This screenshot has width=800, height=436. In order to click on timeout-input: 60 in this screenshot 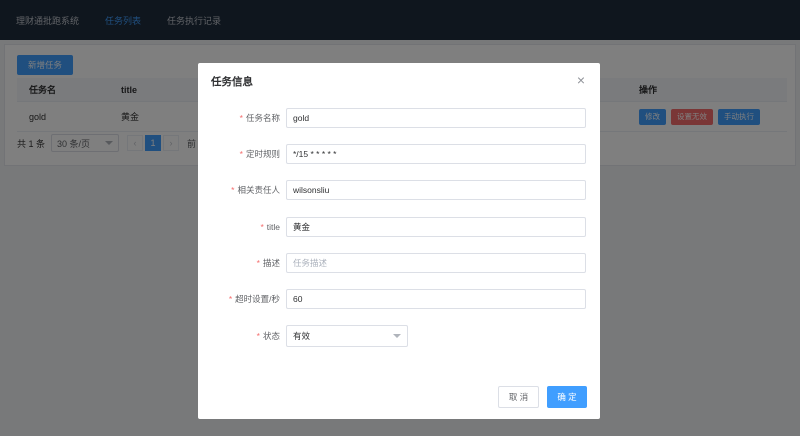, I will do `click(436, 299)`.